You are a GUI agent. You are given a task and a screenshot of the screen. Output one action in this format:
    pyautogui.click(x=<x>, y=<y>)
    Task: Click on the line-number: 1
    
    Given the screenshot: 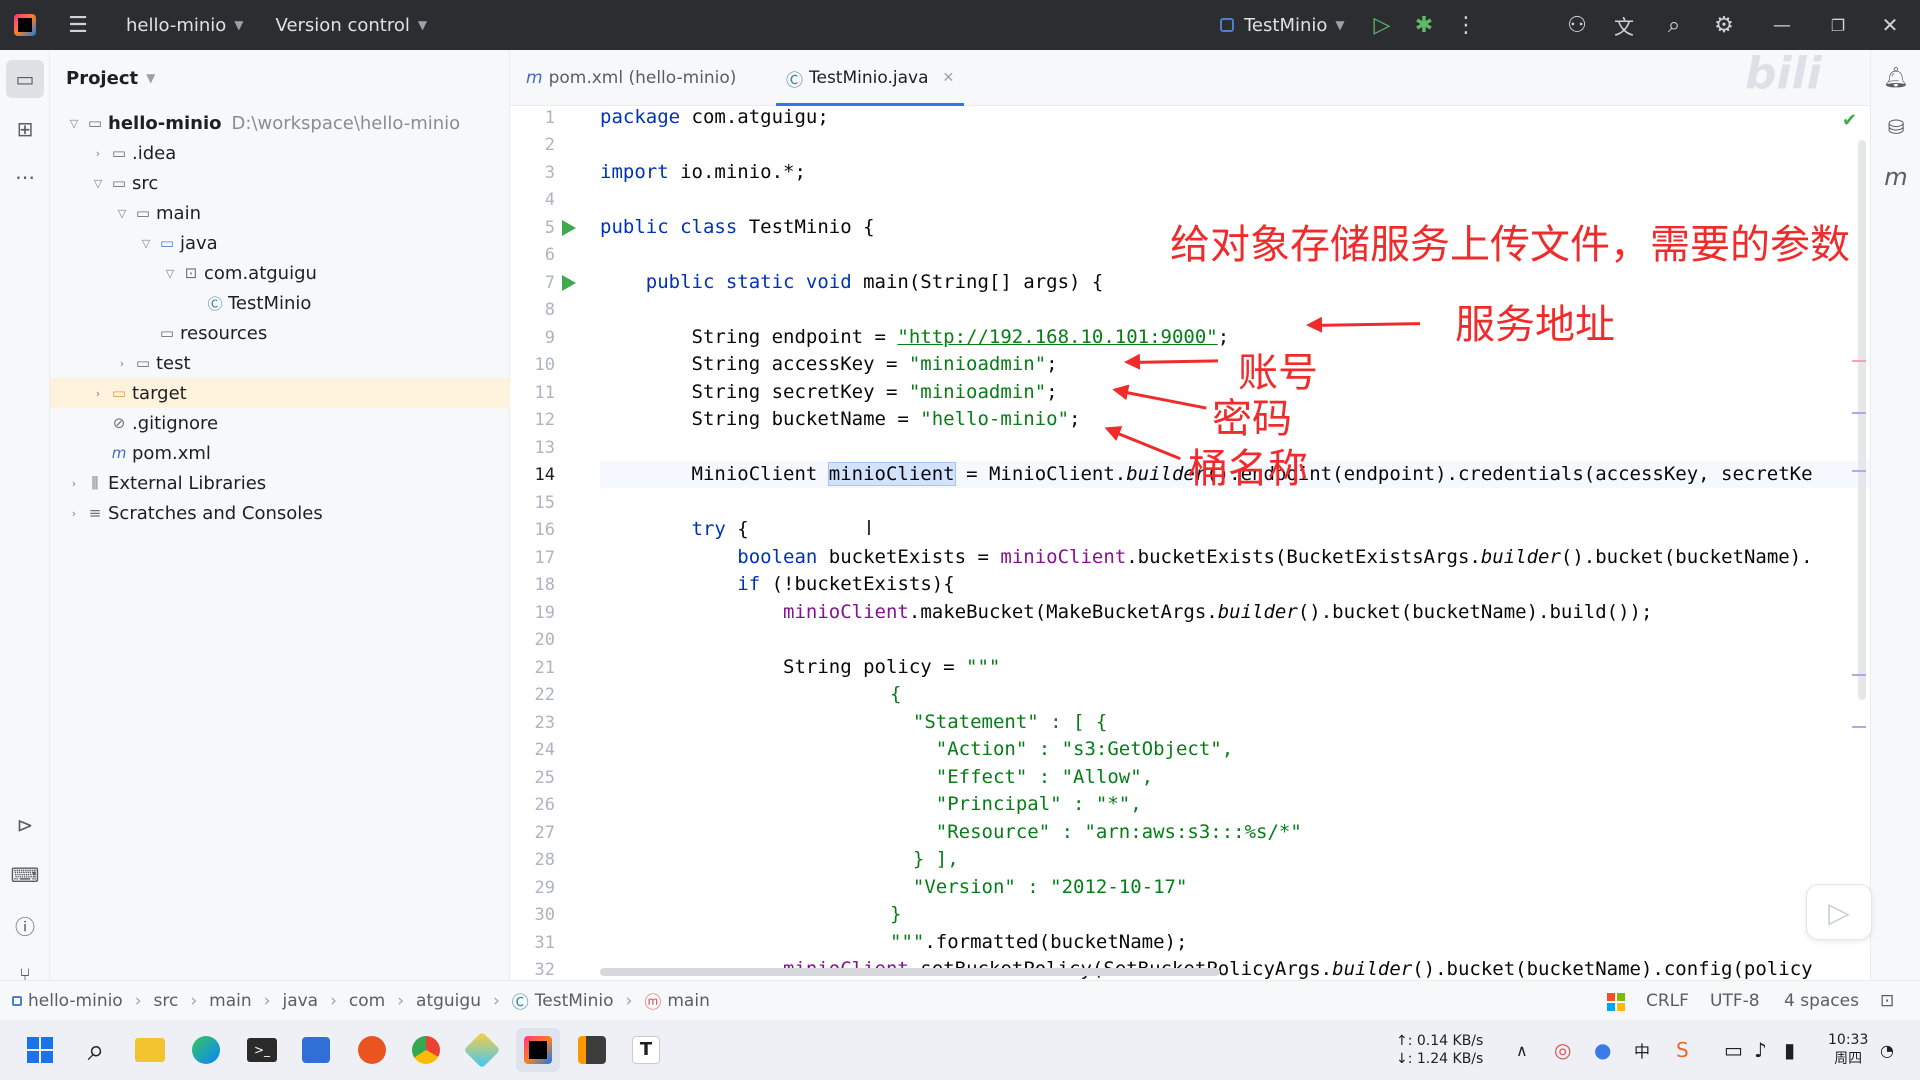 What is the action you would take?
    pyautogui.click(x=549, y=118)
    